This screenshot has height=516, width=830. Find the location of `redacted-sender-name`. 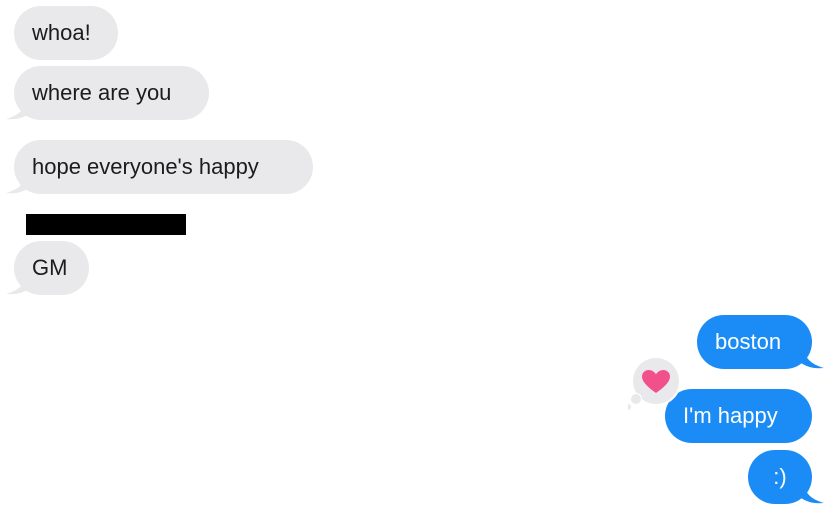

redacted-sender-name is located at coordinates (106, 224).